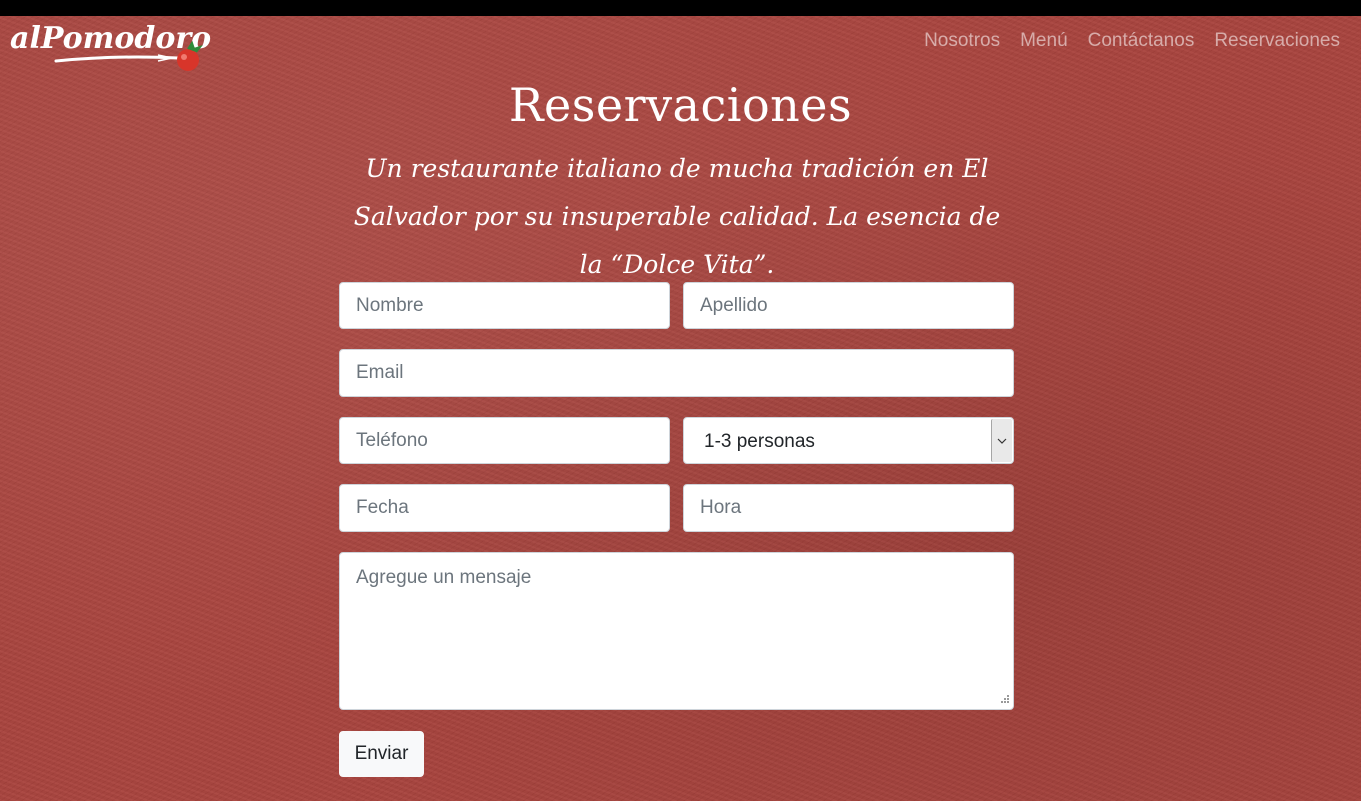  I want to click on chevron-down-icon, so click(1002, 441).